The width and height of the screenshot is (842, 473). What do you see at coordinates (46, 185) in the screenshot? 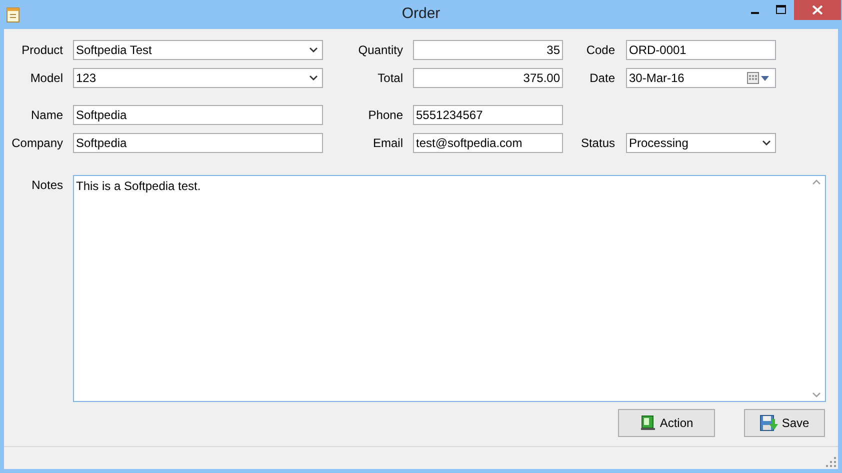
I see `field-label: Notes` at bounding box center [46, 185].